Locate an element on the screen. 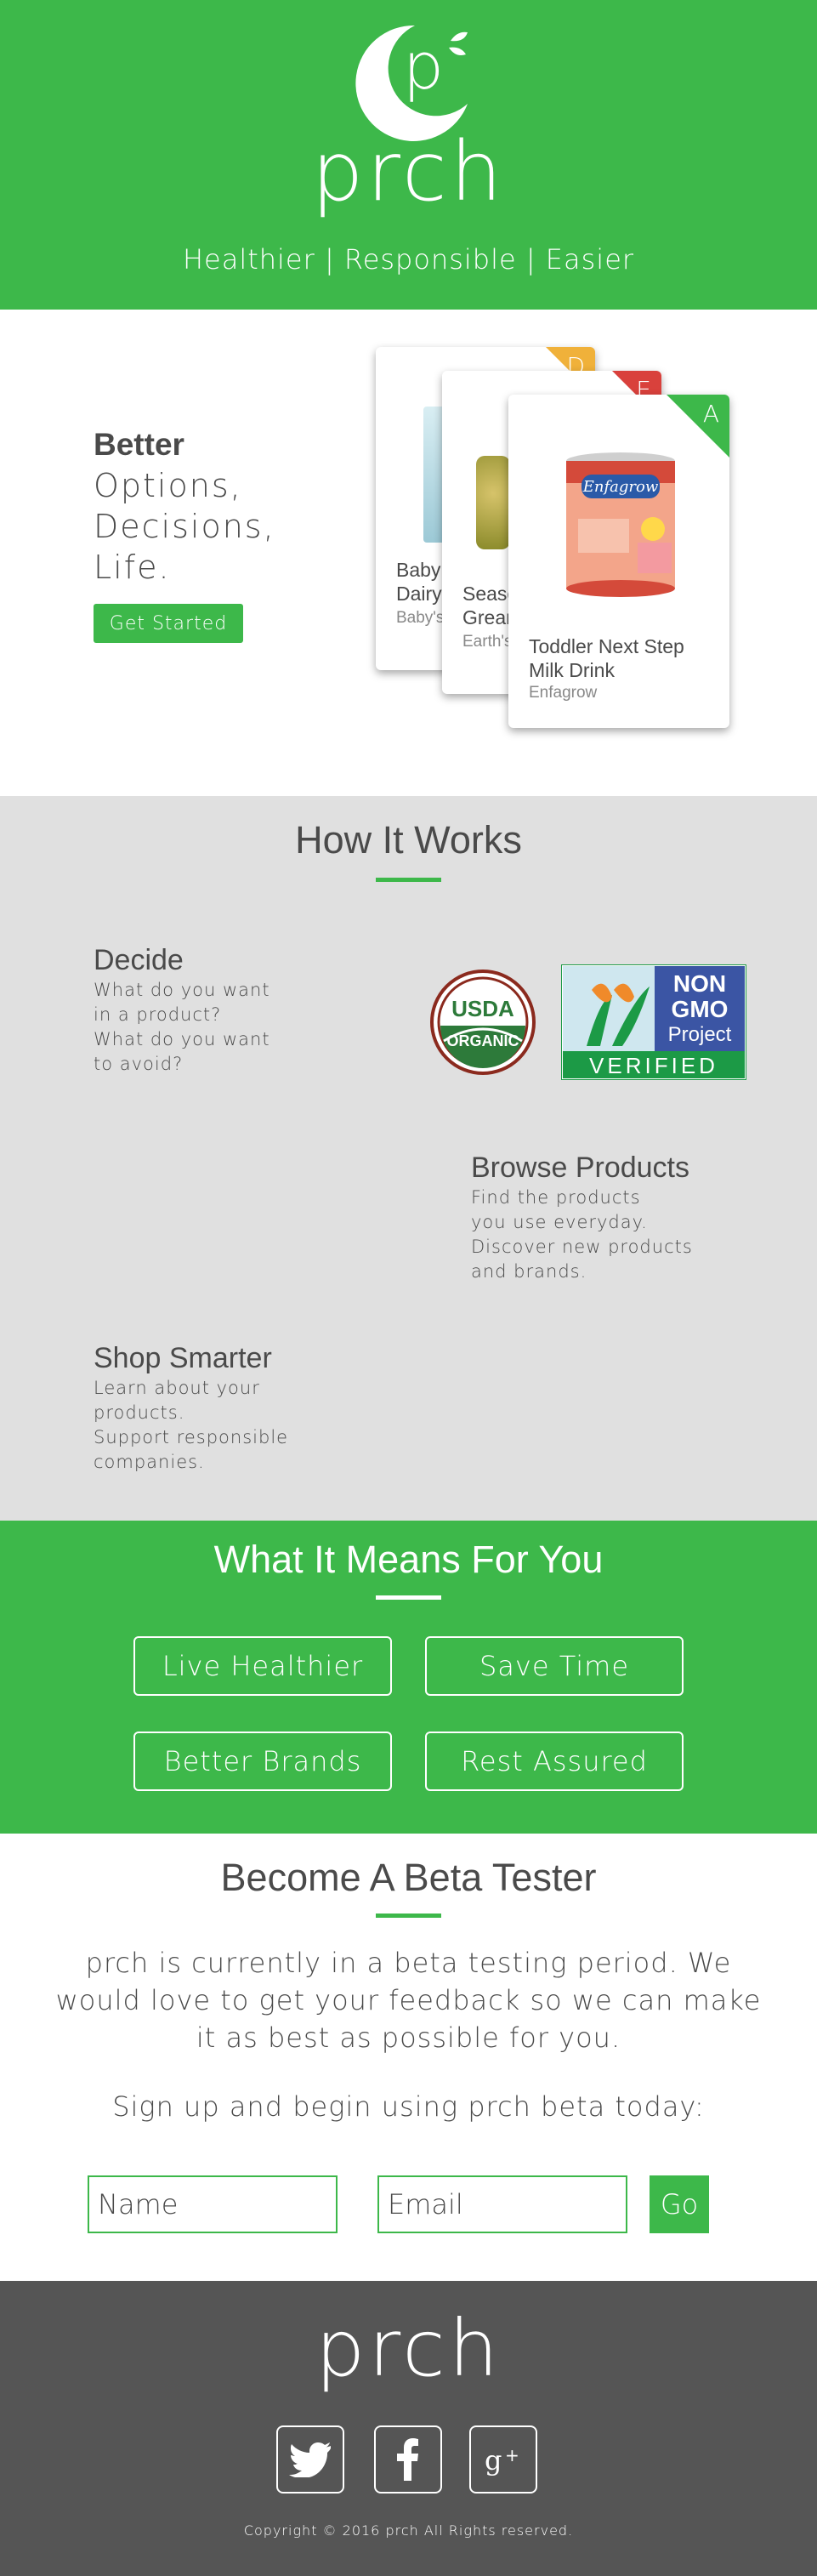 The height and width of the screenshot is (2576, 817). facebook-link is located at coordinates (408, 2459).